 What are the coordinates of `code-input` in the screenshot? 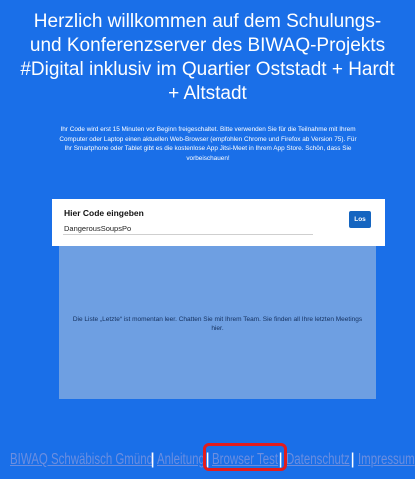 It's located at (188, 228).